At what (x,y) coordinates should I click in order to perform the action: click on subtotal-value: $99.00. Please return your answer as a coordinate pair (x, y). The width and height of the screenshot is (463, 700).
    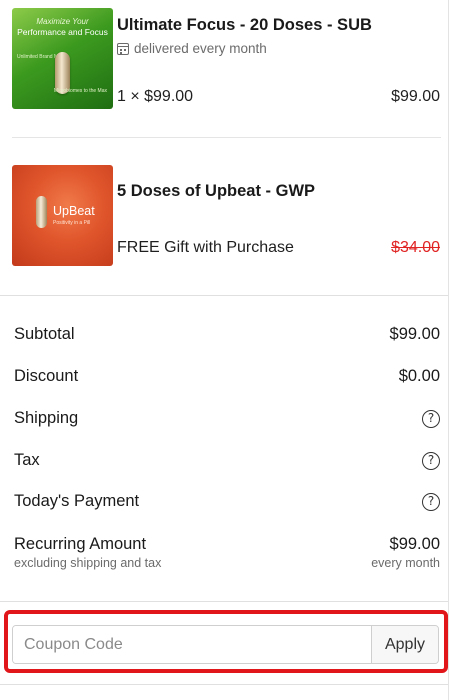
    Looking at the image, I should click on (414, 334).